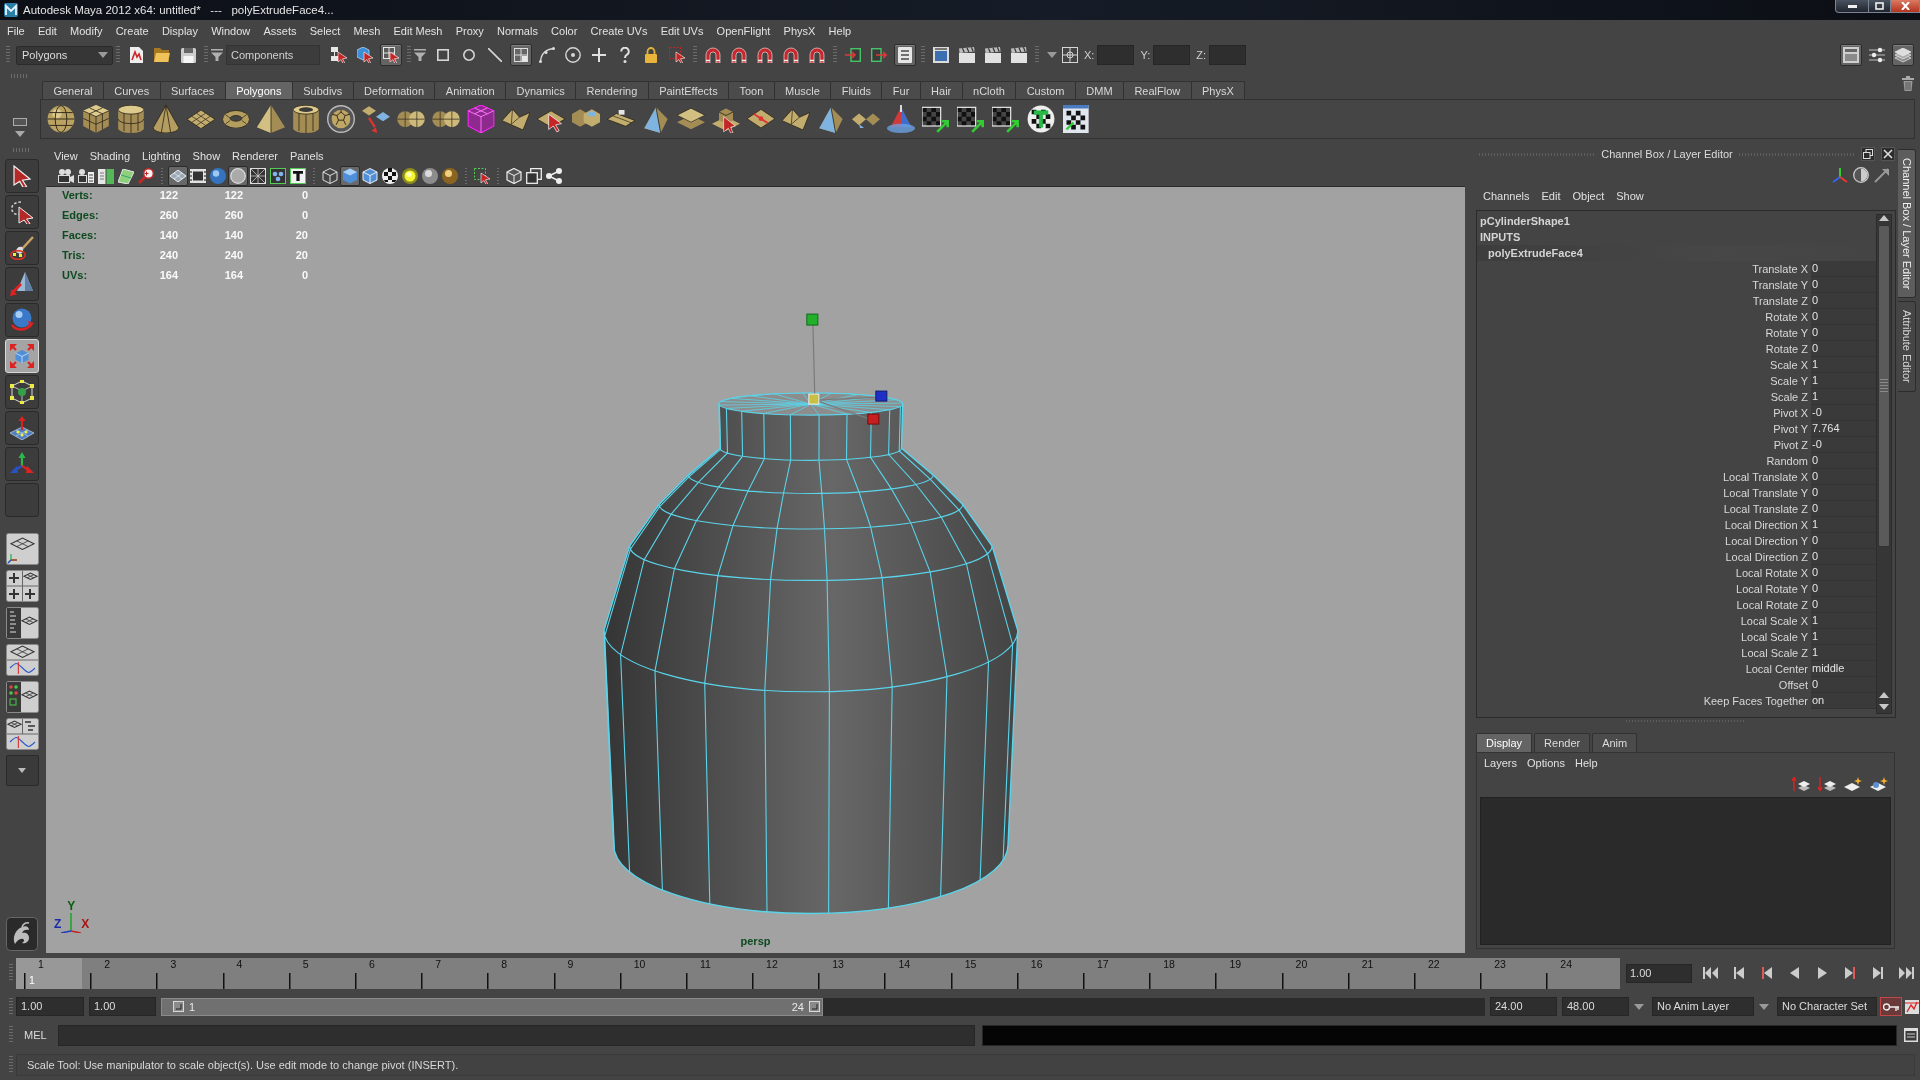 Image resolution: width=1920 pixels, height=1080 pixels. I want to click on stack-up-arrow-icon, so click(1801, 784).